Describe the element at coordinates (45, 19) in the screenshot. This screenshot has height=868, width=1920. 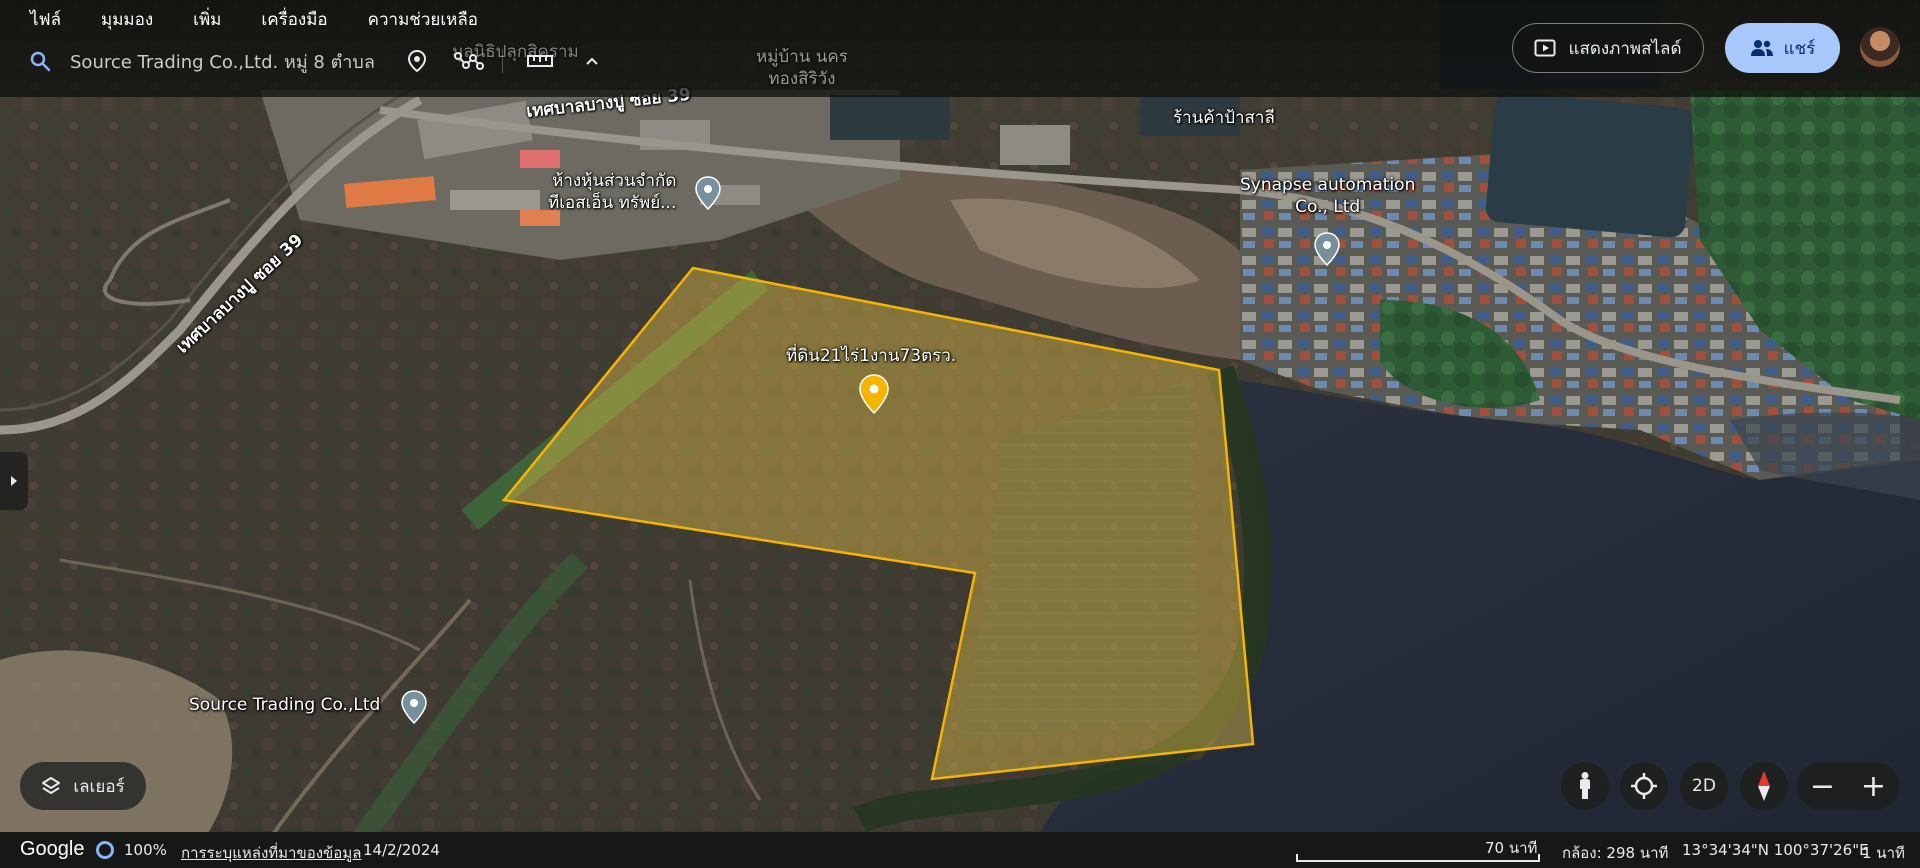
I see `menu-file: ไฟล์` at that location.